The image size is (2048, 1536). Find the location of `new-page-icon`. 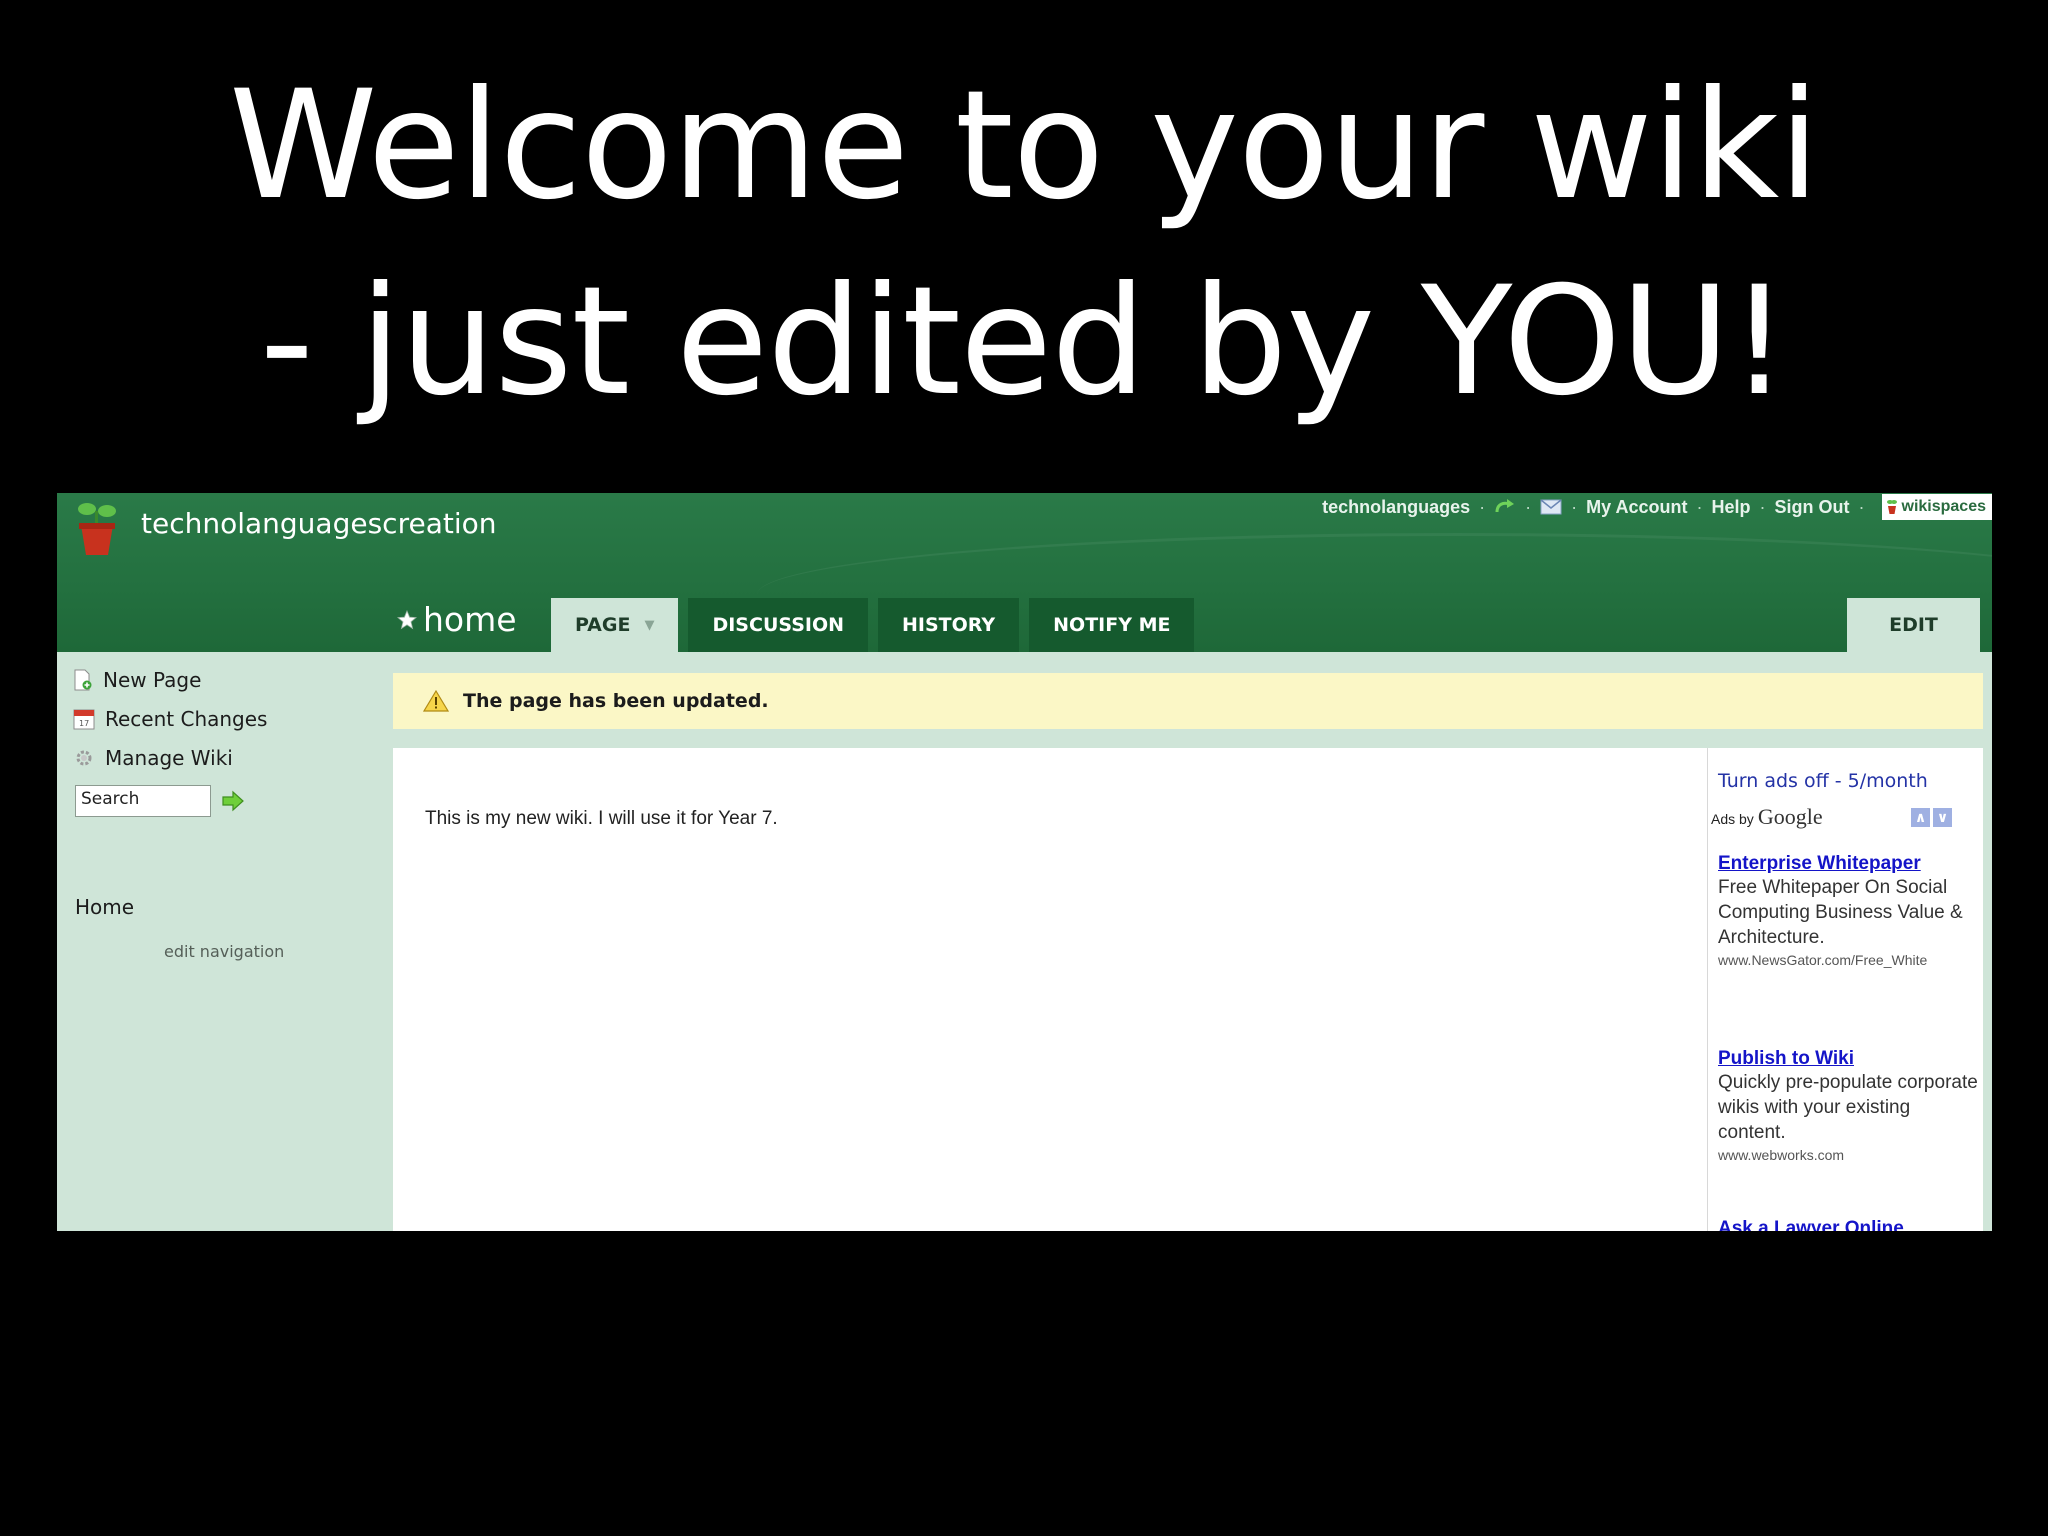

new-page-icon is located at coordinates (83, 680).